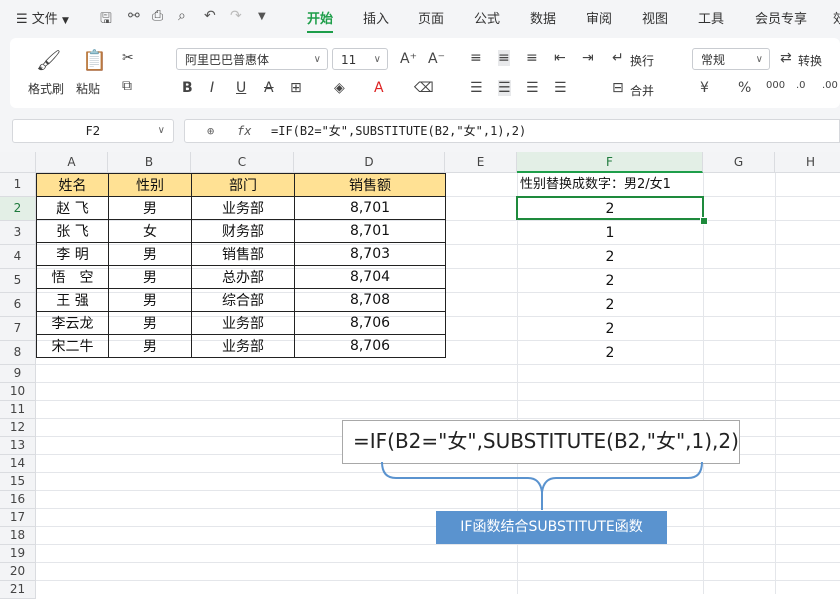 The width and height of the screenshot is (840, 599). I want to click on select-all-corner, so click(18, 162).